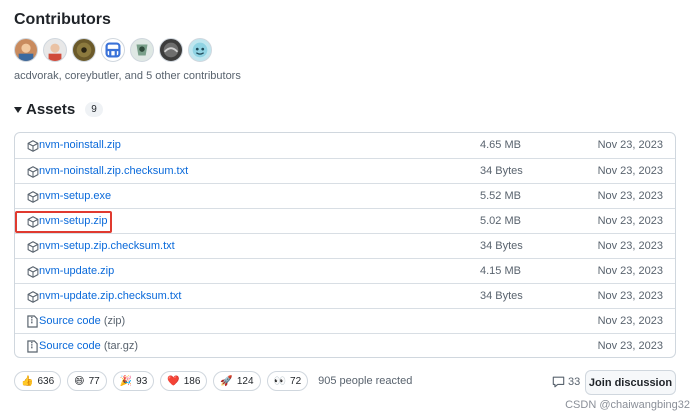  I want to click on asset-link: nvm-noinstall.zip.checksum.txt, so click(113, 171).